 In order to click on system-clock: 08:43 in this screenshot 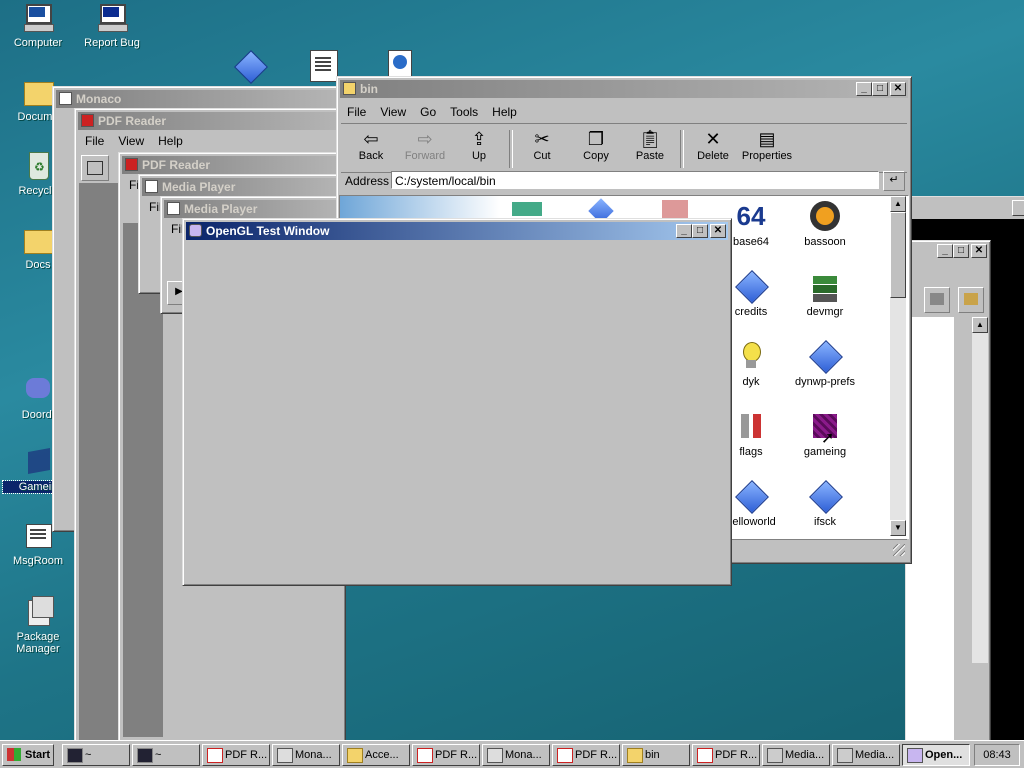, I will do `click(997, 755)`.